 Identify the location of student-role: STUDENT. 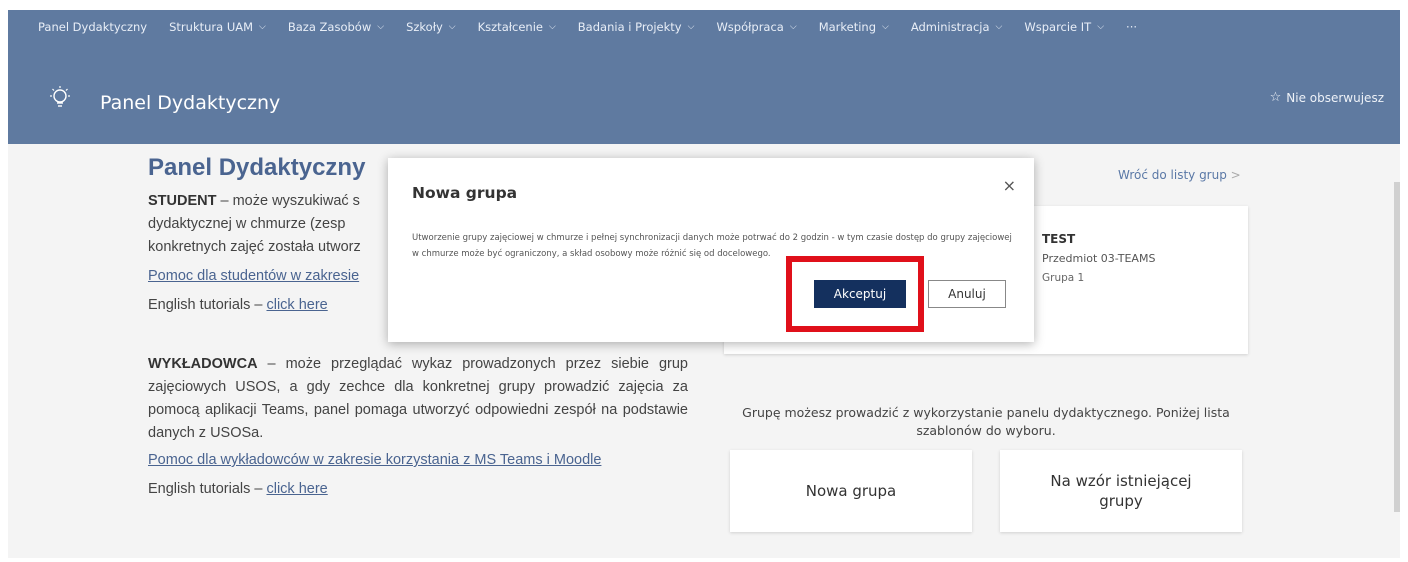
(182, 201).